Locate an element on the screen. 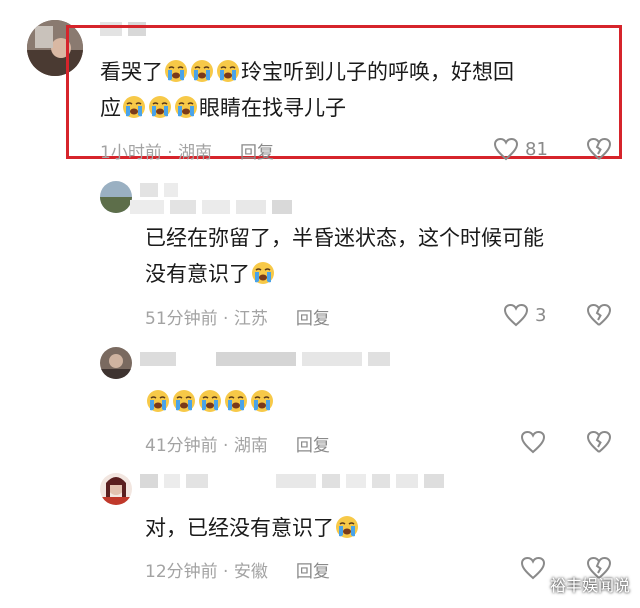  like-count: 81 is located at coordinates (536, 149).